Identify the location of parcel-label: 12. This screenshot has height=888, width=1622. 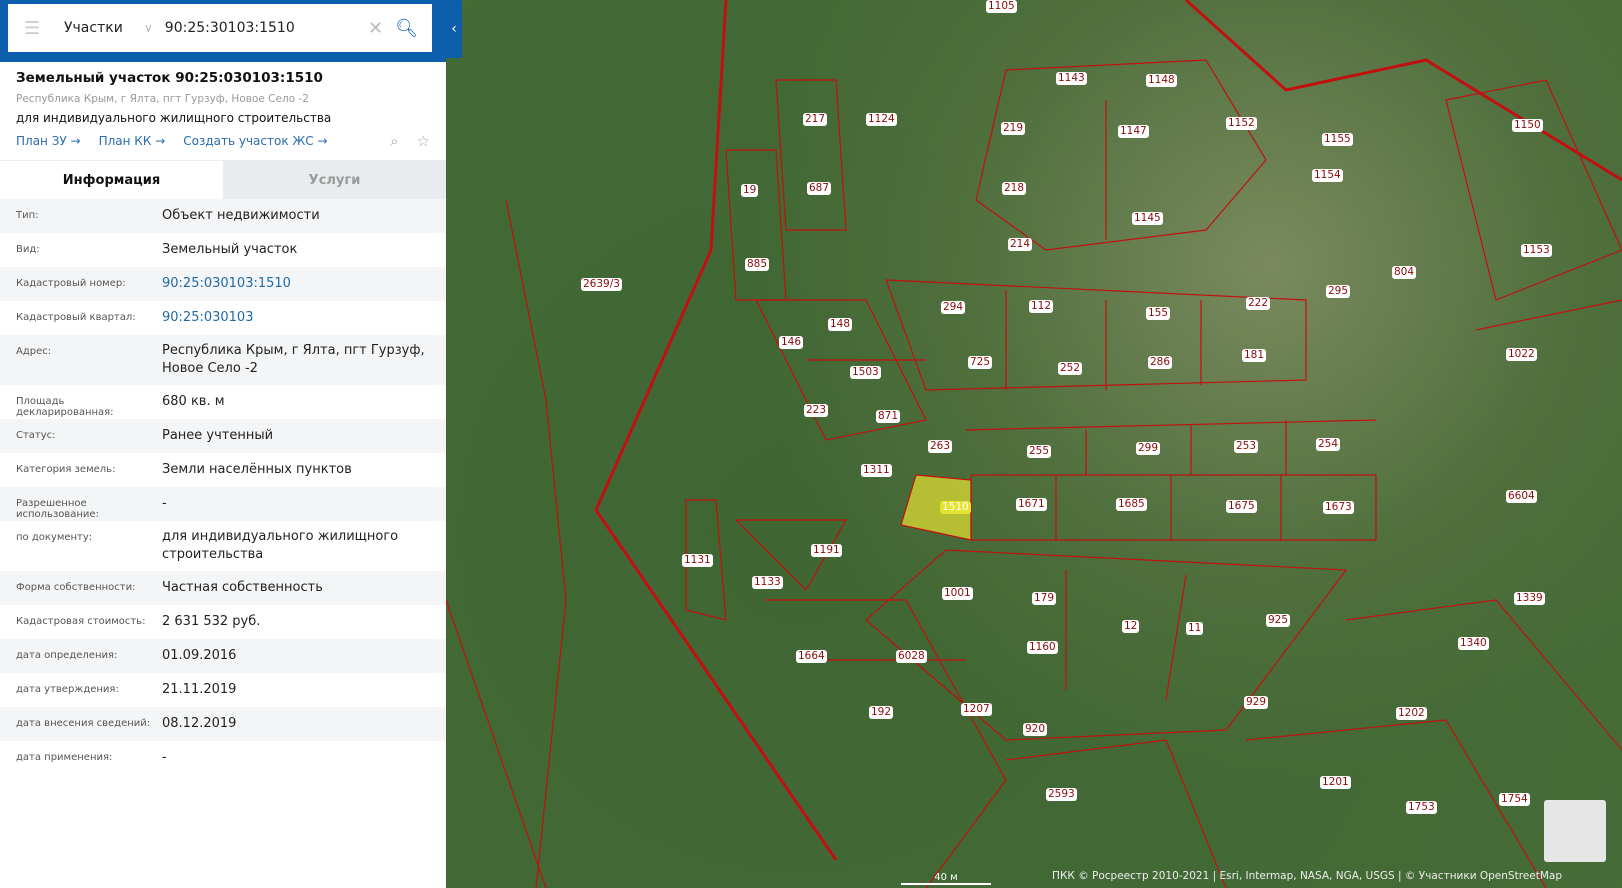
(1131, 626).